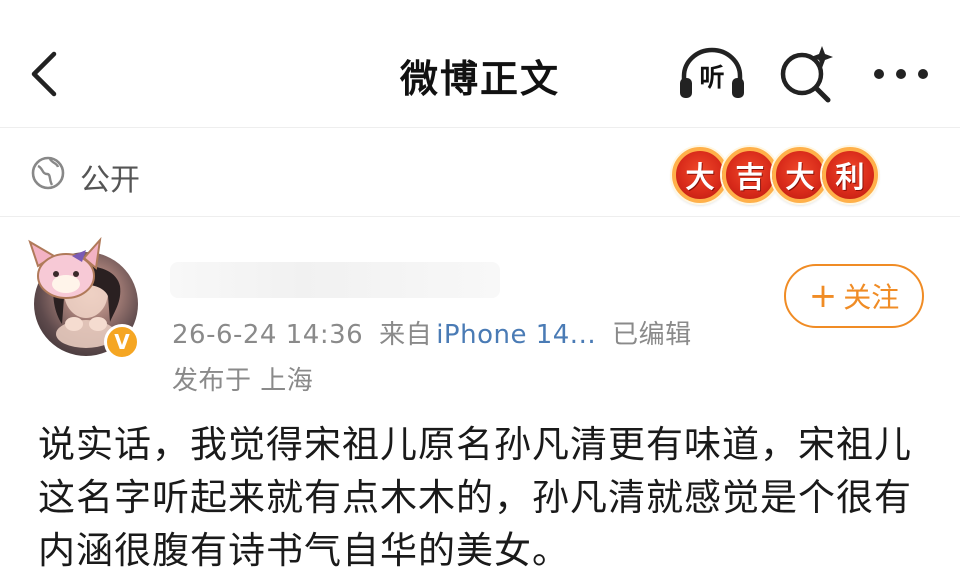 The height and width of the screenshot is (579, 960). I want to click on more-dots-icon, so click(901, 74).